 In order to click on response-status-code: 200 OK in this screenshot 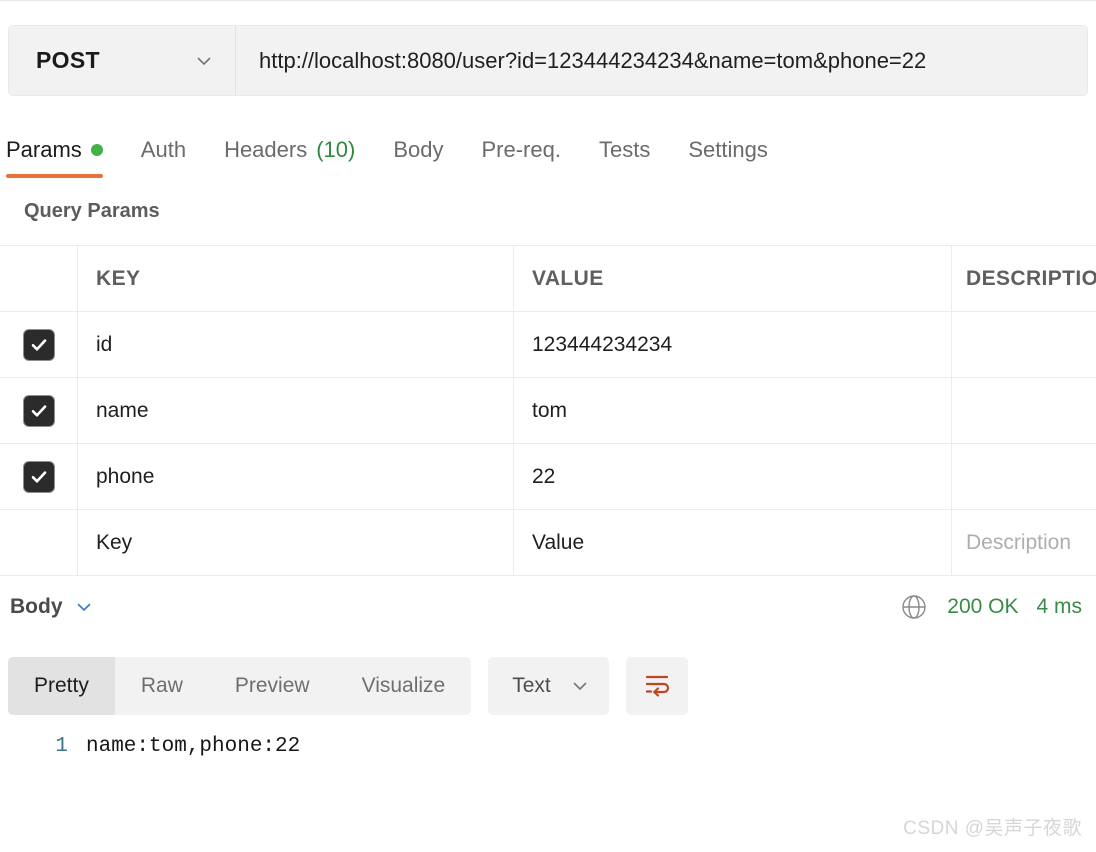, I will do `click(983, 606)`.